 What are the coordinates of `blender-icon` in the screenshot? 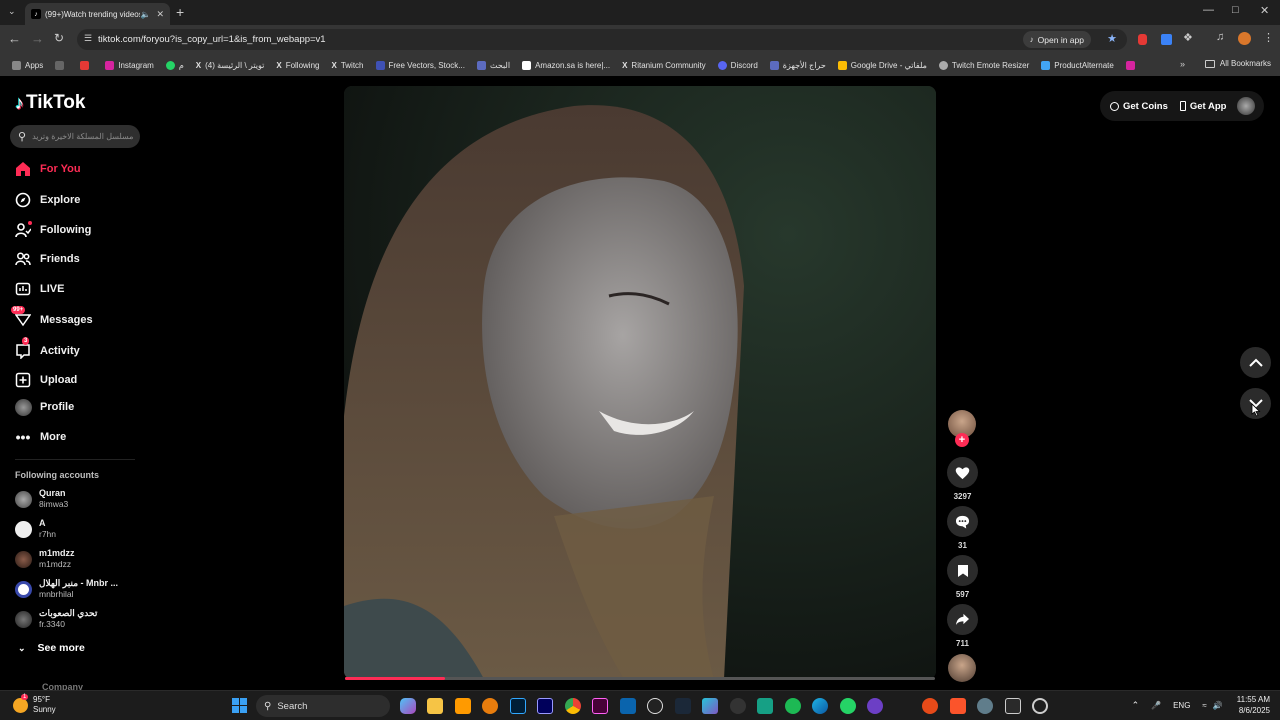 It's located at (490, 706).